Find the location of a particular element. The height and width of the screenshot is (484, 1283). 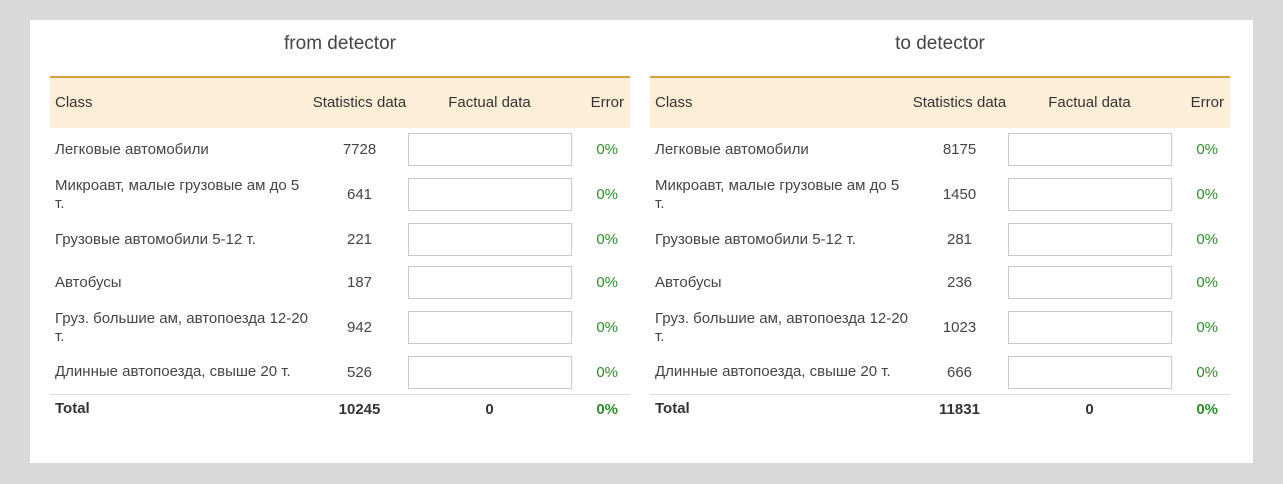

table-row: Грузовые автомобили 5-12 т. 281 0% is located at coordinates (940, 239).